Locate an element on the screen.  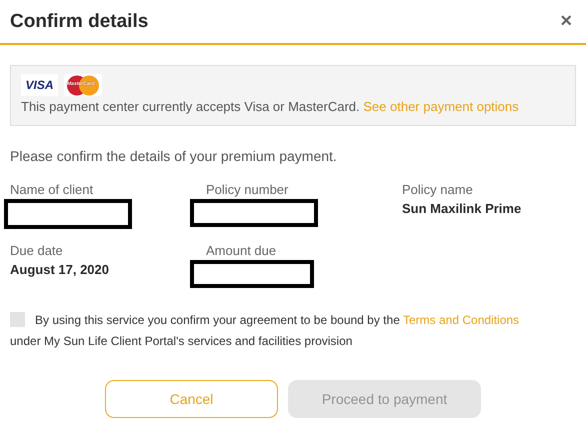
field-value: Sun Maxilink Prime is located at coordinates (462, 208).